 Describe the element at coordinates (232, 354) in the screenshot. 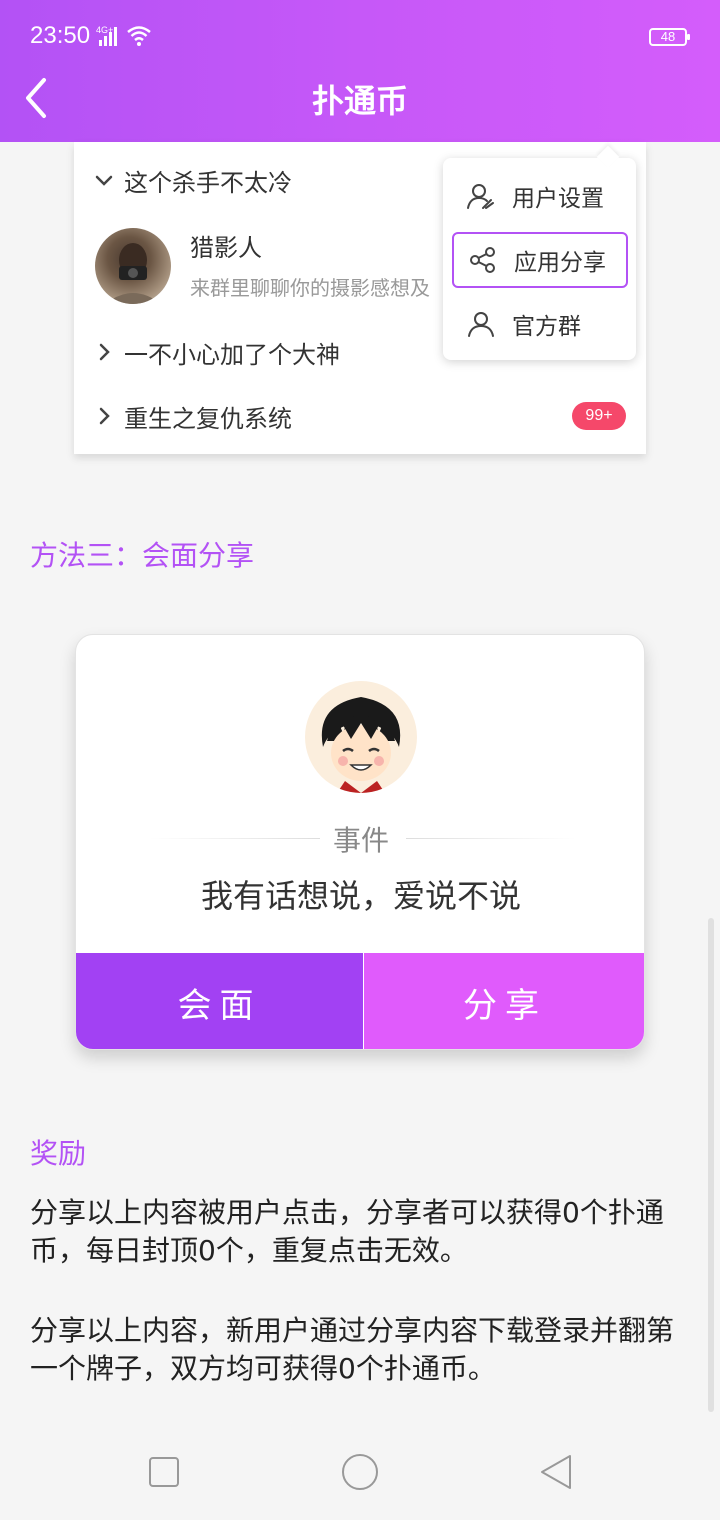

I see `group-label: 一不小心加了个大神` at that location.